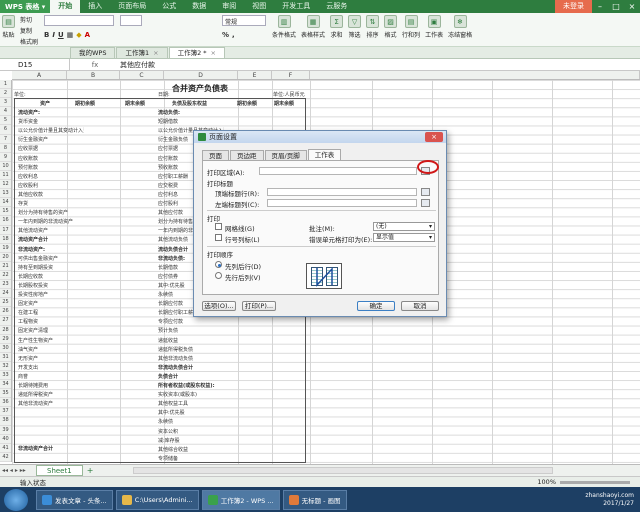  Describe the element at coordinates (391, 27) in the screenshot. I see `format-button: ▨ 格式` at that location.